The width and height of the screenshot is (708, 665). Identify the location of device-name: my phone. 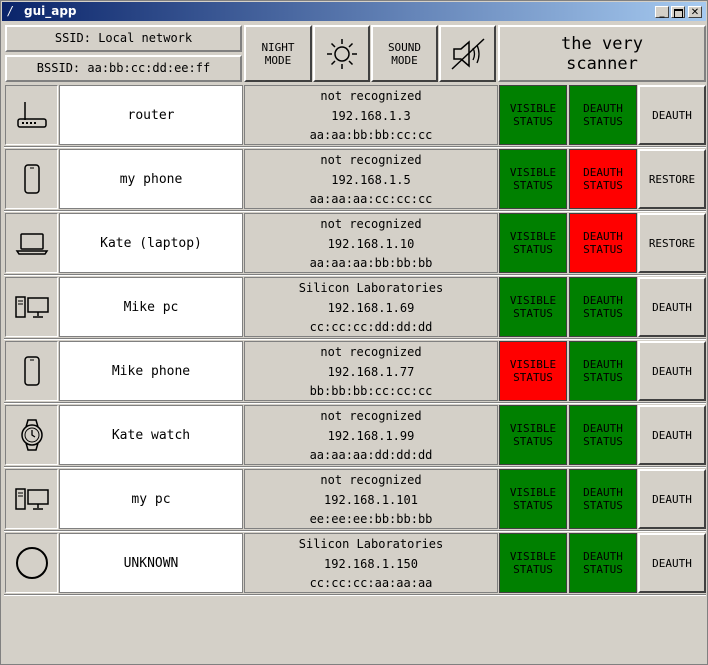
(151, 179).